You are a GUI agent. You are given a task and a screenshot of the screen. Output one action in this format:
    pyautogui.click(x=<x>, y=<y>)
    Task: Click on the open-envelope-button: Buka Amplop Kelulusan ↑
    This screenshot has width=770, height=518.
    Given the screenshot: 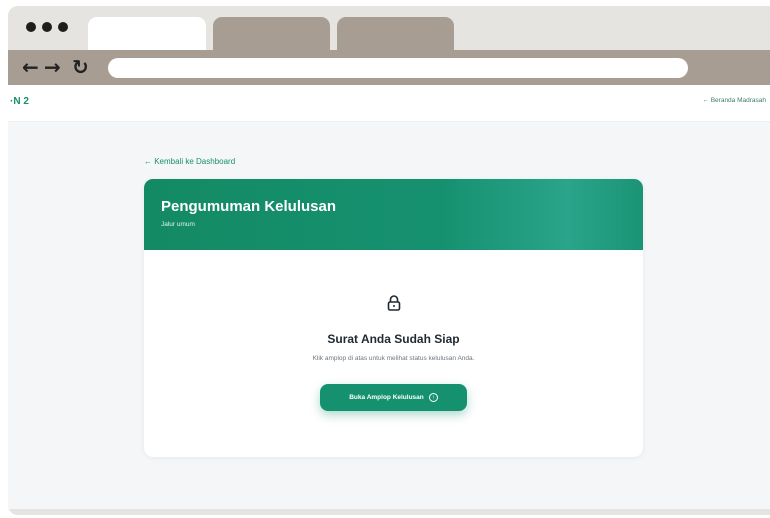 What is the action you would take?
    pyautogui.click(x=393, y=397)
    